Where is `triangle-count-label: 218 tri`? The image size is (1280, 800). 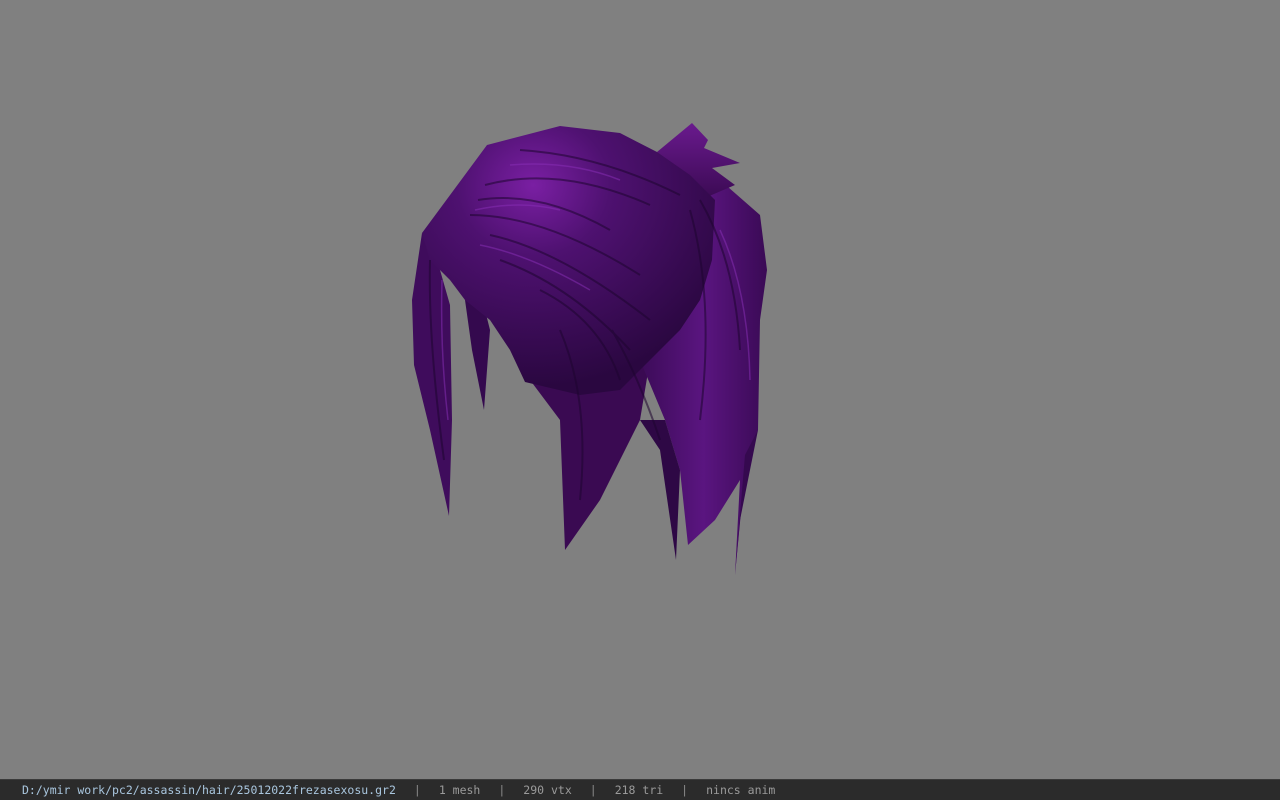
triangle-count-label: 218 tri is located at coordinates (639, 790).